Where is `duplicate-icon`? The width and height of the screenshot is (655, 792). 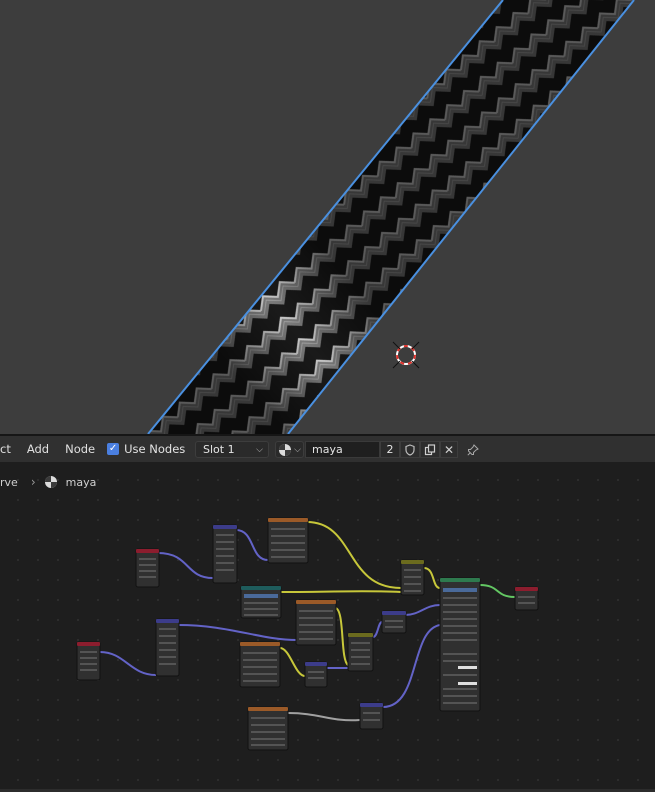
duplicate-icon is located at coordinates (430, 449).